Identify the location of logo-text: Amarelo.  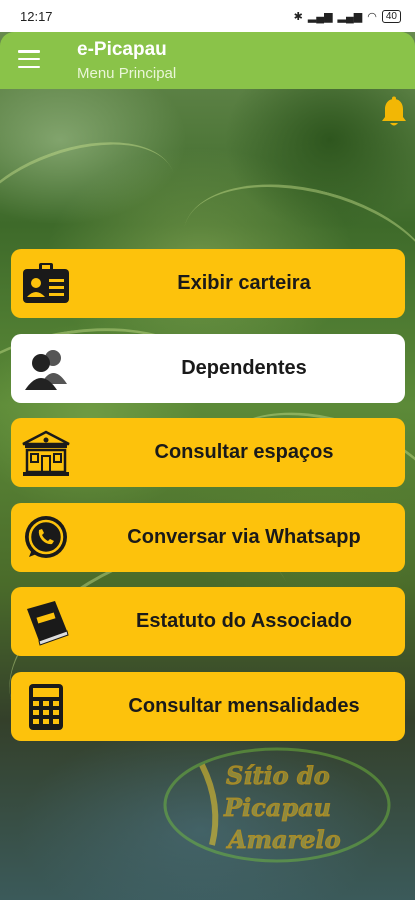
(285, 840).